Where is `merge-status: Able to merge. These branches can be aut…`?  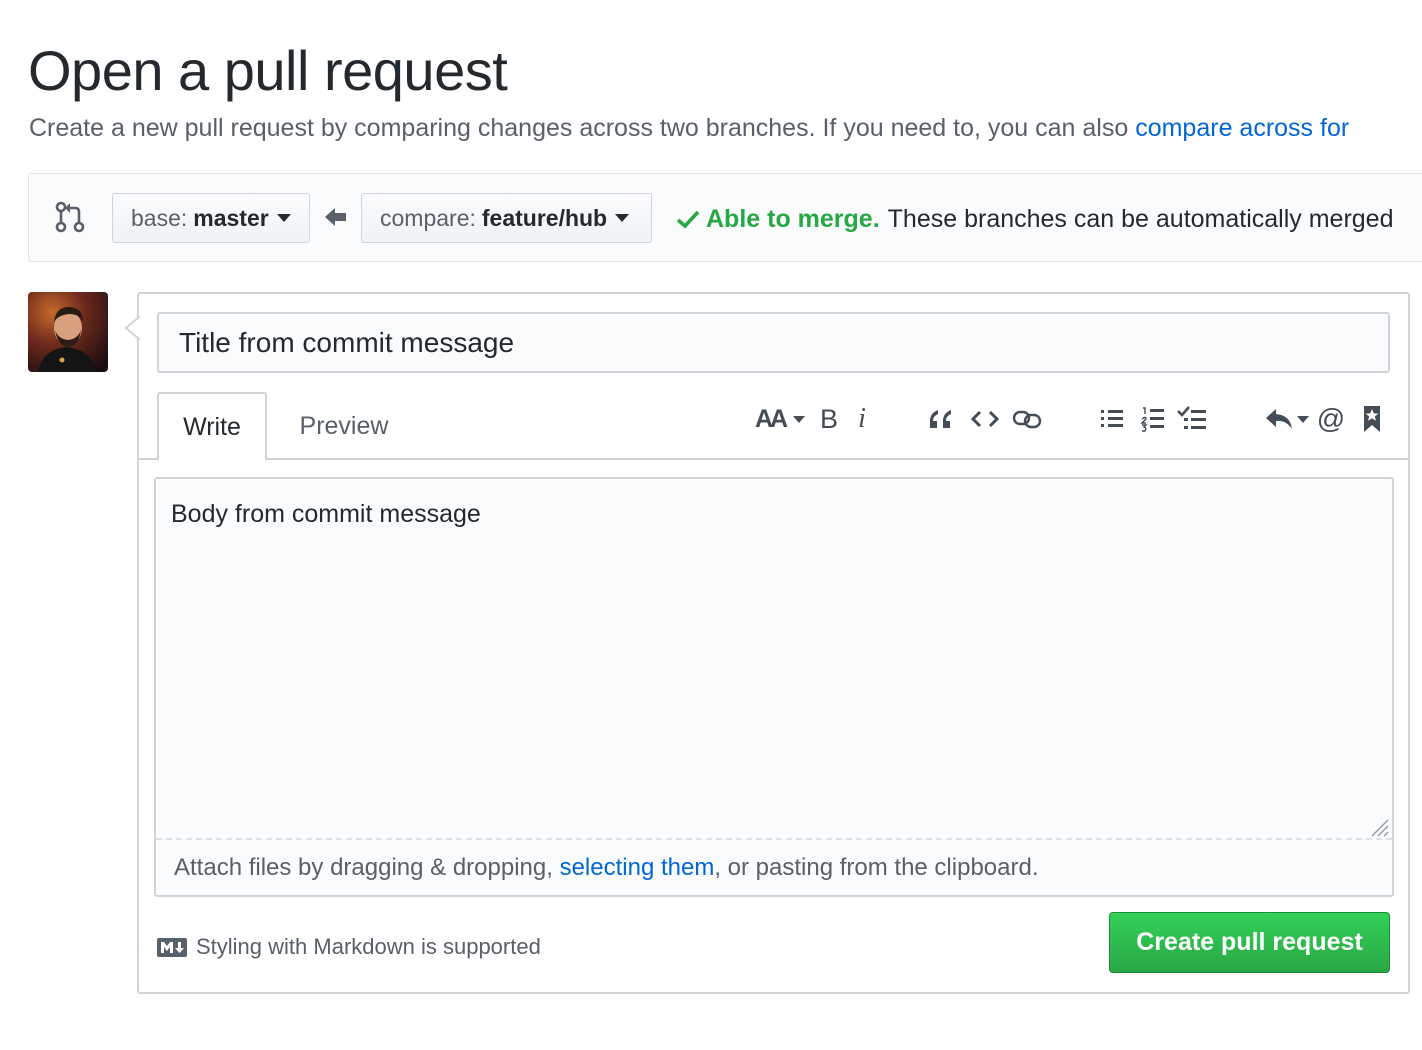
merge-status: Able to merge. These branches can be aut… is located at coordinates (1035, 219).